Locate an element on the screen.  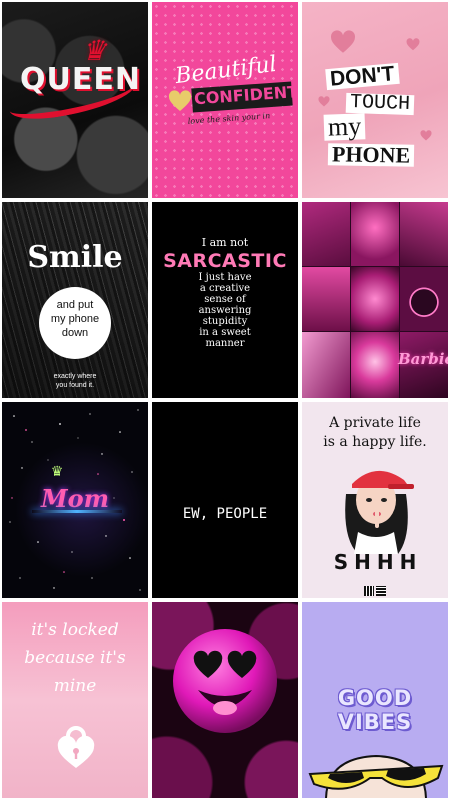
wallpaper-tile-mom: ♛ Mom is located at coordinates (75, 500).